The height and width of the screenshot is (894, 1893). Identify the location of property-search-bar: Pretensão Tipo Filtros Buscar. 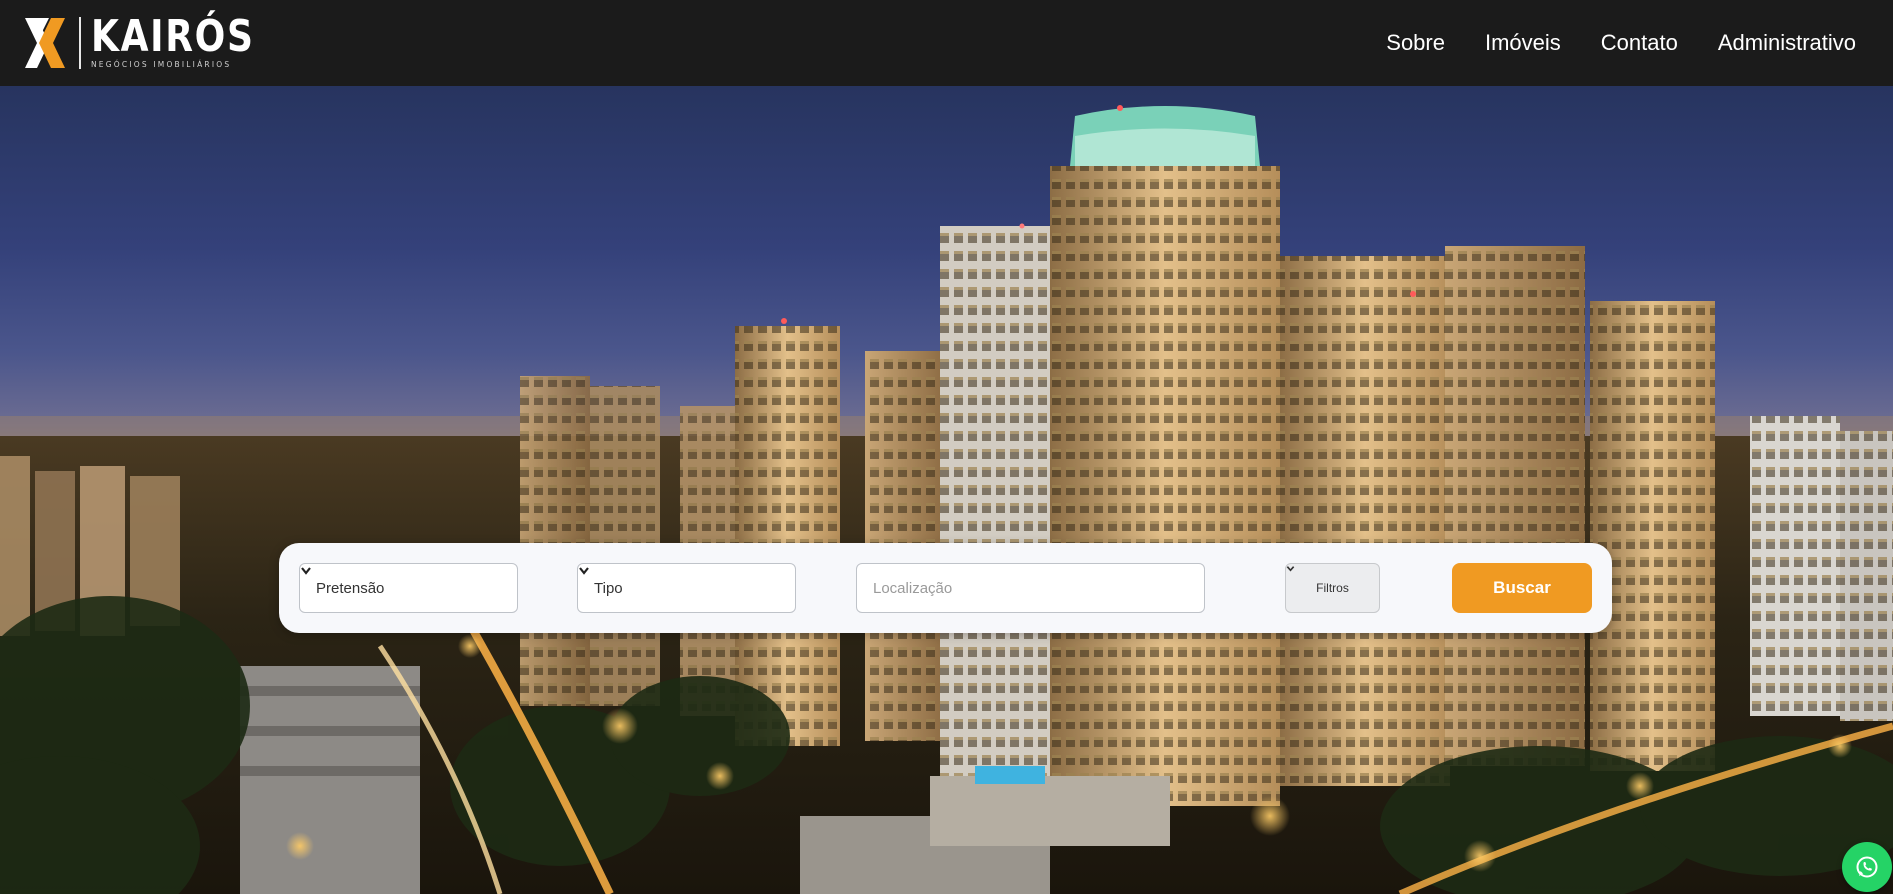
(945, 588).